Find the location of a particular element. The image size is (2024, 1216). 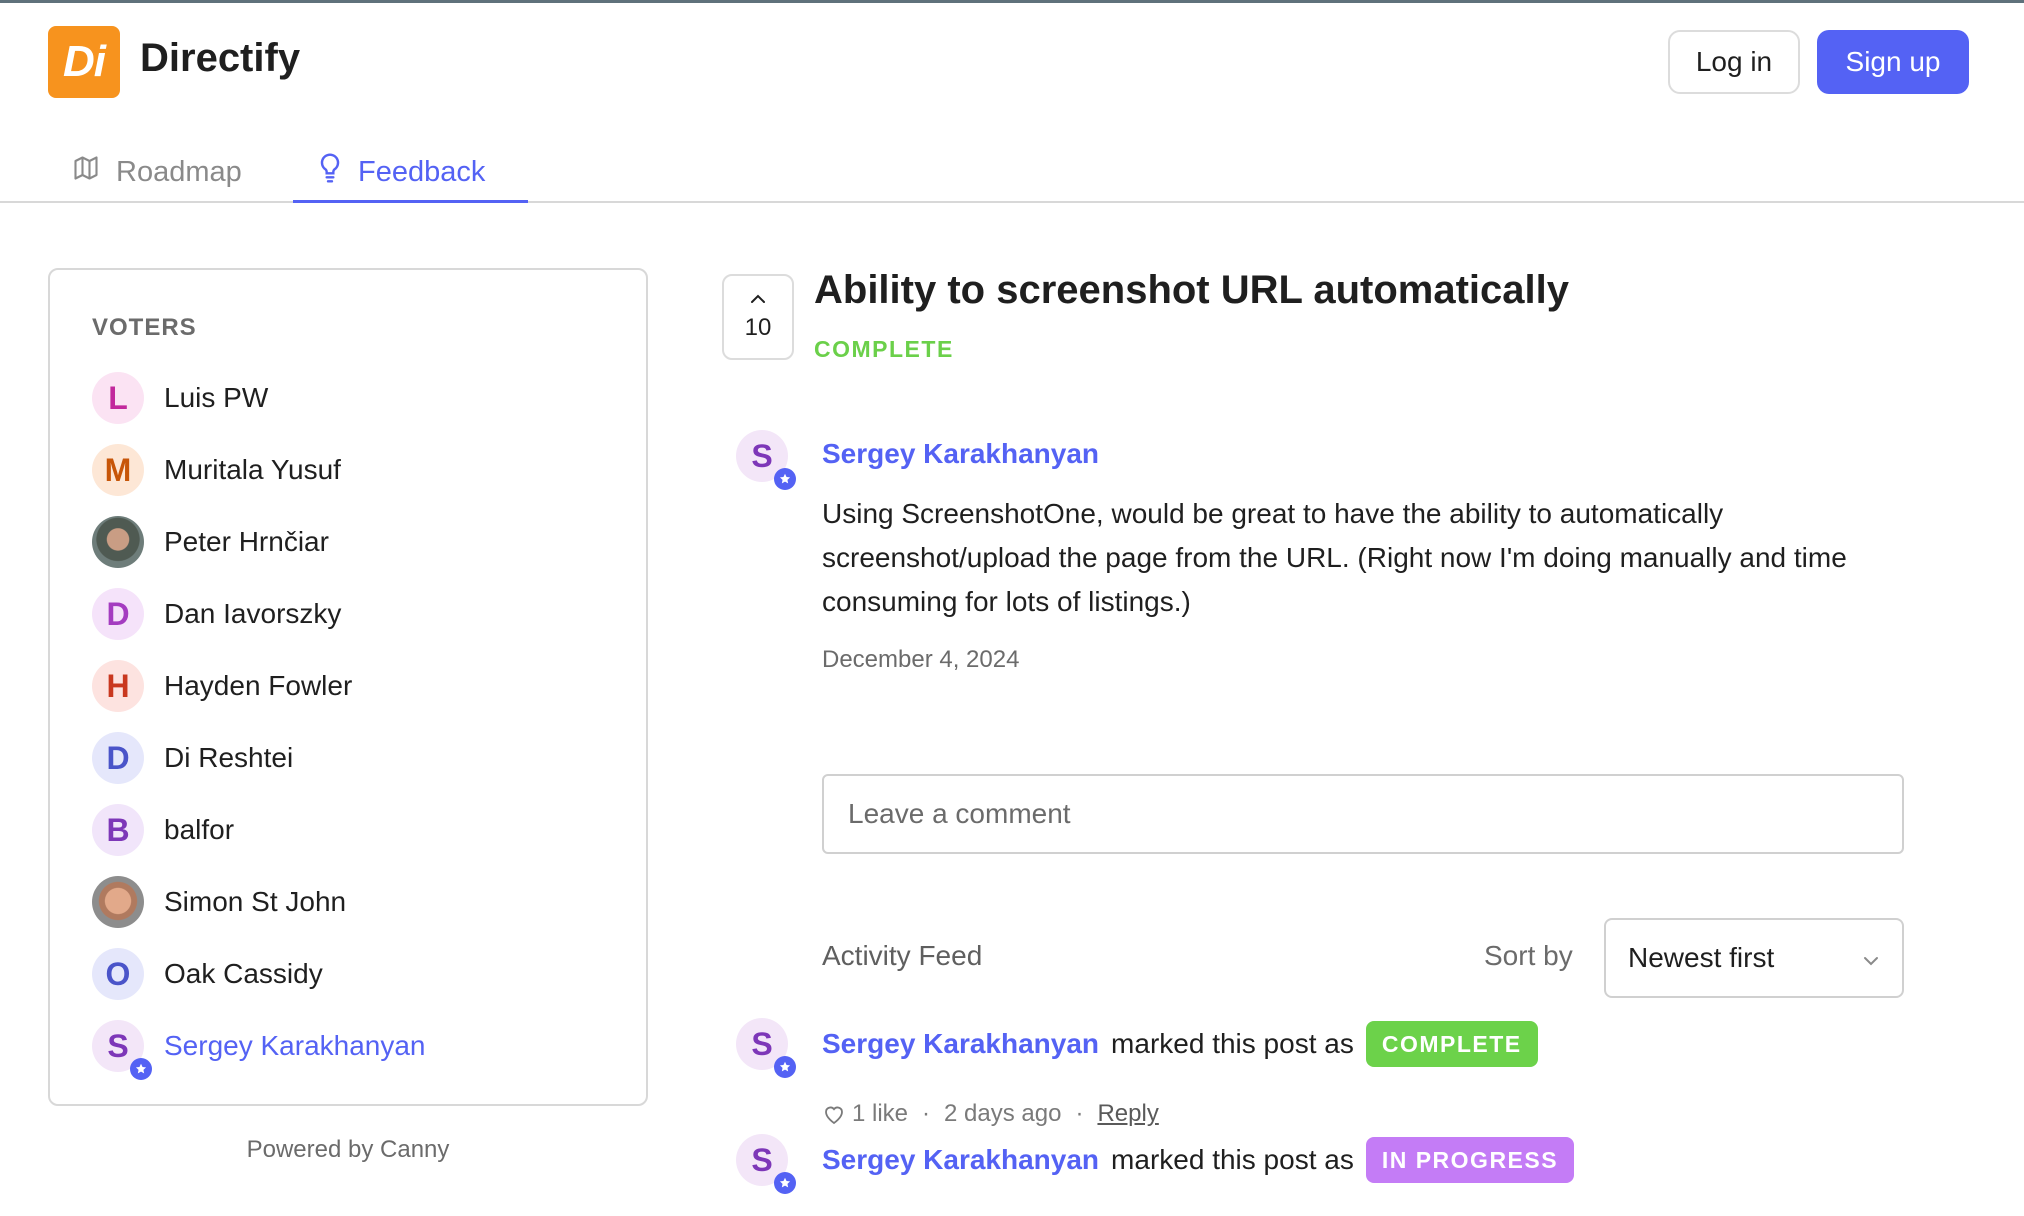

avatar-initial: M is located at coordinates (118, 469).